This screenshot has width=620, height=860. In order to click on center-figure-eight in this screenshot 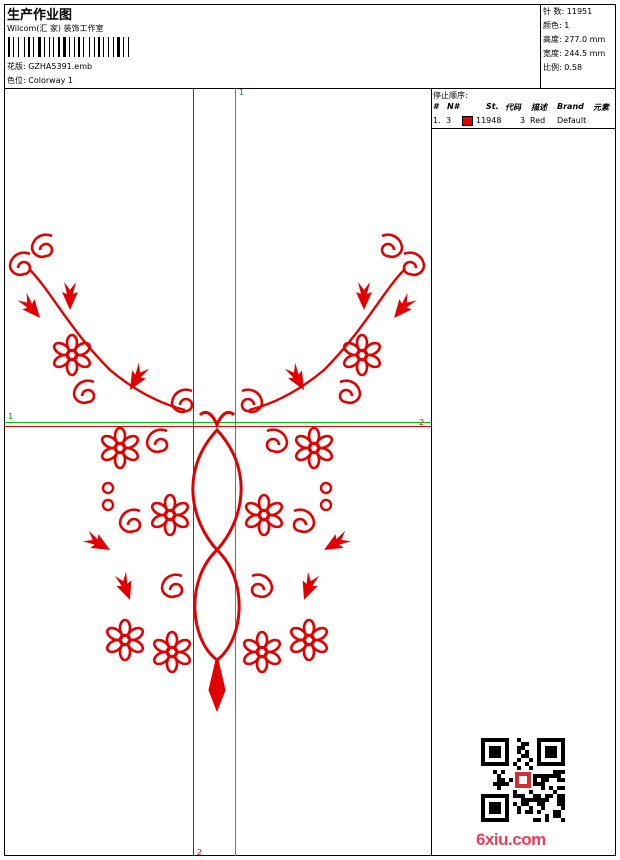, I will do `click(217, 562)`.